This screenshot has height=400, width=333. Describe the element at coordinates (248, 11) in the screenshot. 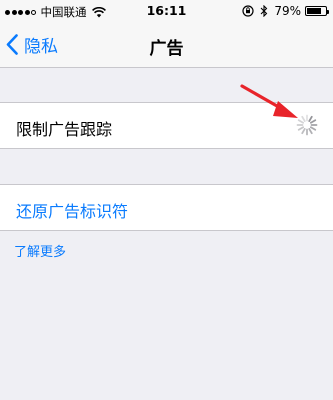

I see `rotation-lock-icon` at that location.